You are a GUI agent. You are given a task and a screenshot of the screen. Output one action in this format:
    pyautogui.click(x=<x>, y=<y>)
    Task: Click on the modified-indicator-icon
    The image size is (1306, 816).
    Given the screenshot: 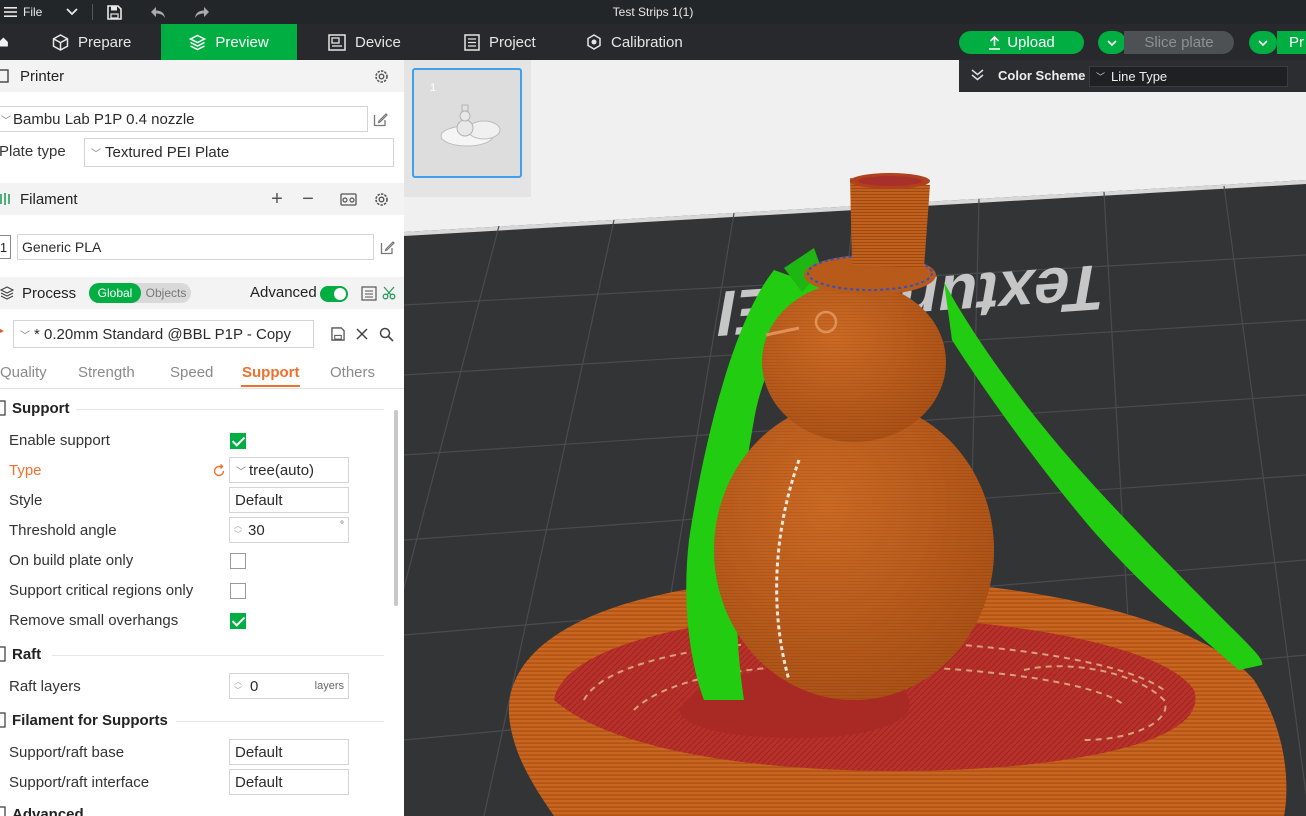 What is the action you would take?
    pyautogui.click(x=2, y=331)
    